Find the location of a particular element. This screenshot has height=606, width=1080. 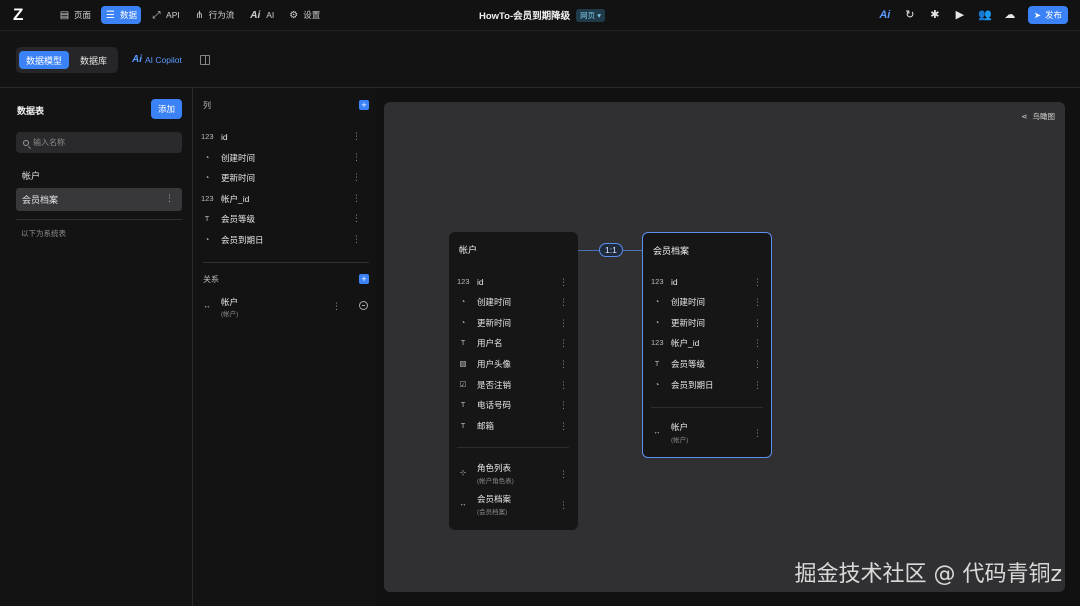

ai-copilot-button: Ai AI Copilot is located at coordinates (157, 59).